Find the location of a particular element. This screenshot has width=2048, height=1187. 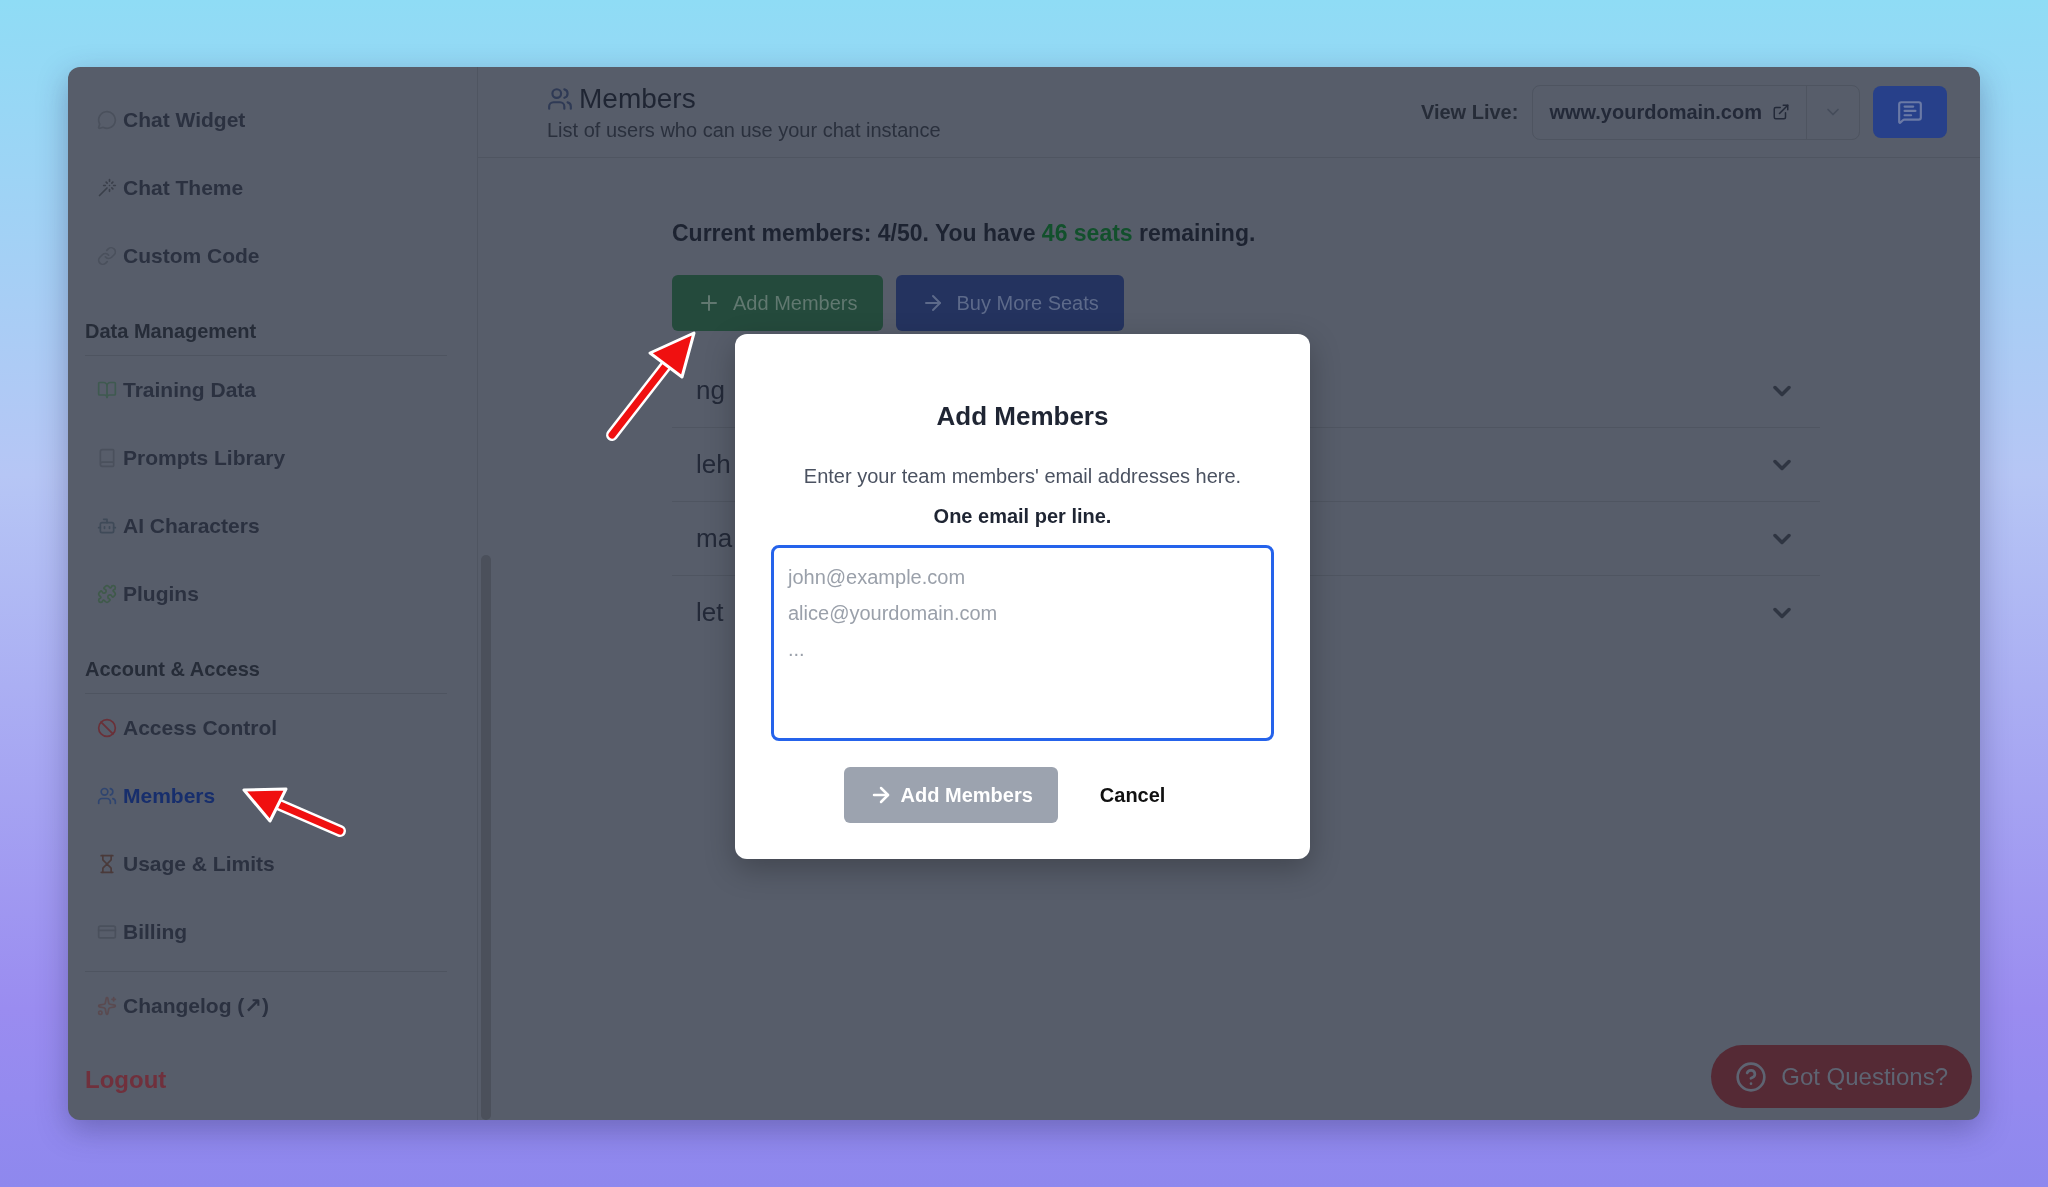

page-title: Members is located at coordinates (637, 98).